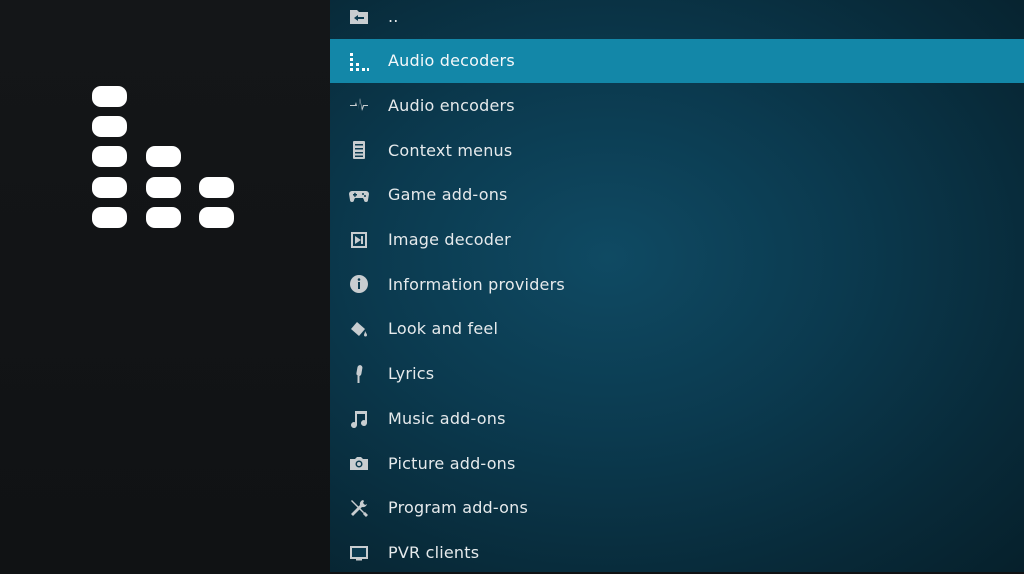 This screenshot has height=574, width=1024. Describe the element at coordinates (393, 16) in the screenshot. I see `list-item-label: ..` at that location.